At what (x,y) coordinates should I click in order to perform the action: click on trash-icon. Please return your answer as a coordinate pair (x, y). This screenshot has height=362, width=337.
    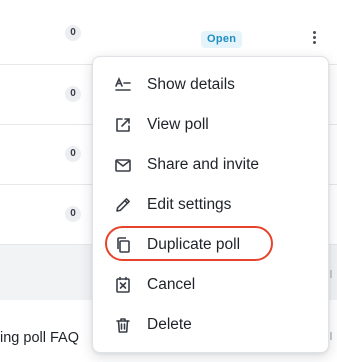
    Looking at the image, I should click on (123, 325).